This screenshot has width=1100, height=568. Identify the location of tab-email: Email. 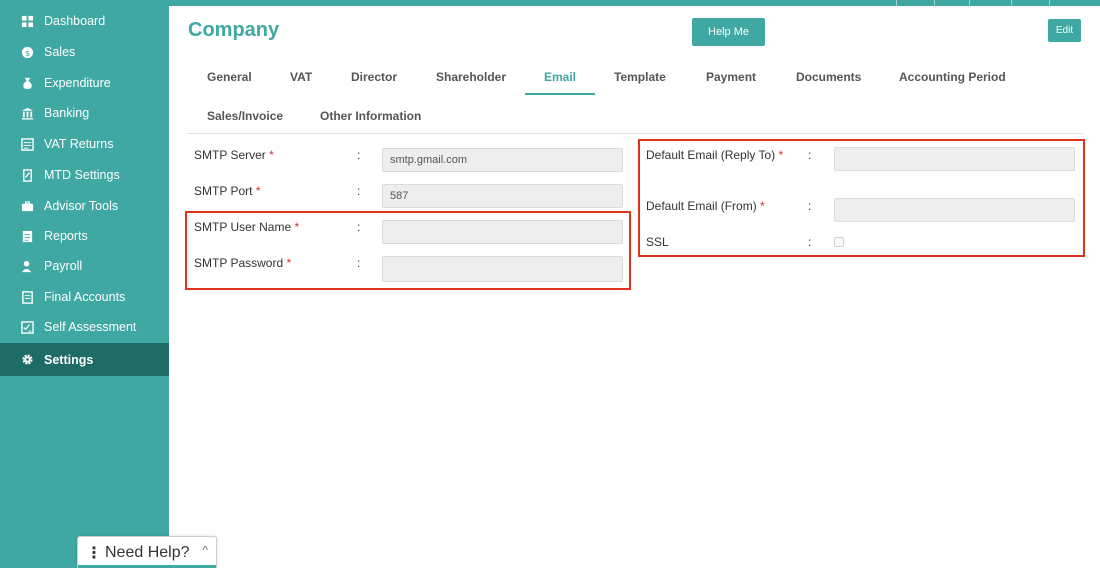
(560, 77).